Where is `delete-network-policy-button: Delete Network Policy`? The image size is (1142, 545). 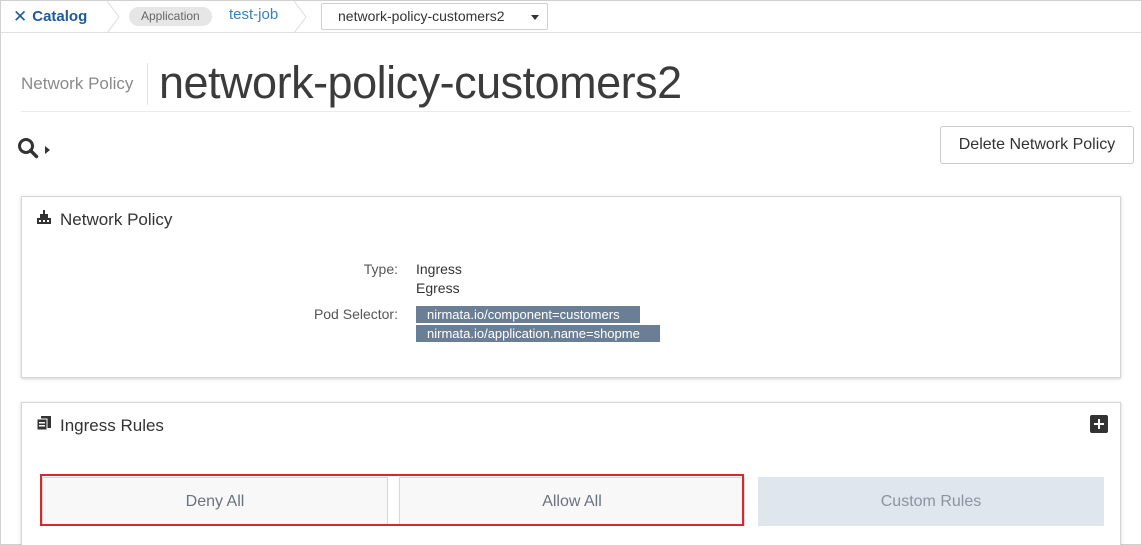
delete-network-policy-button: Delete Network Policy is located at coordinates (1037, 145).